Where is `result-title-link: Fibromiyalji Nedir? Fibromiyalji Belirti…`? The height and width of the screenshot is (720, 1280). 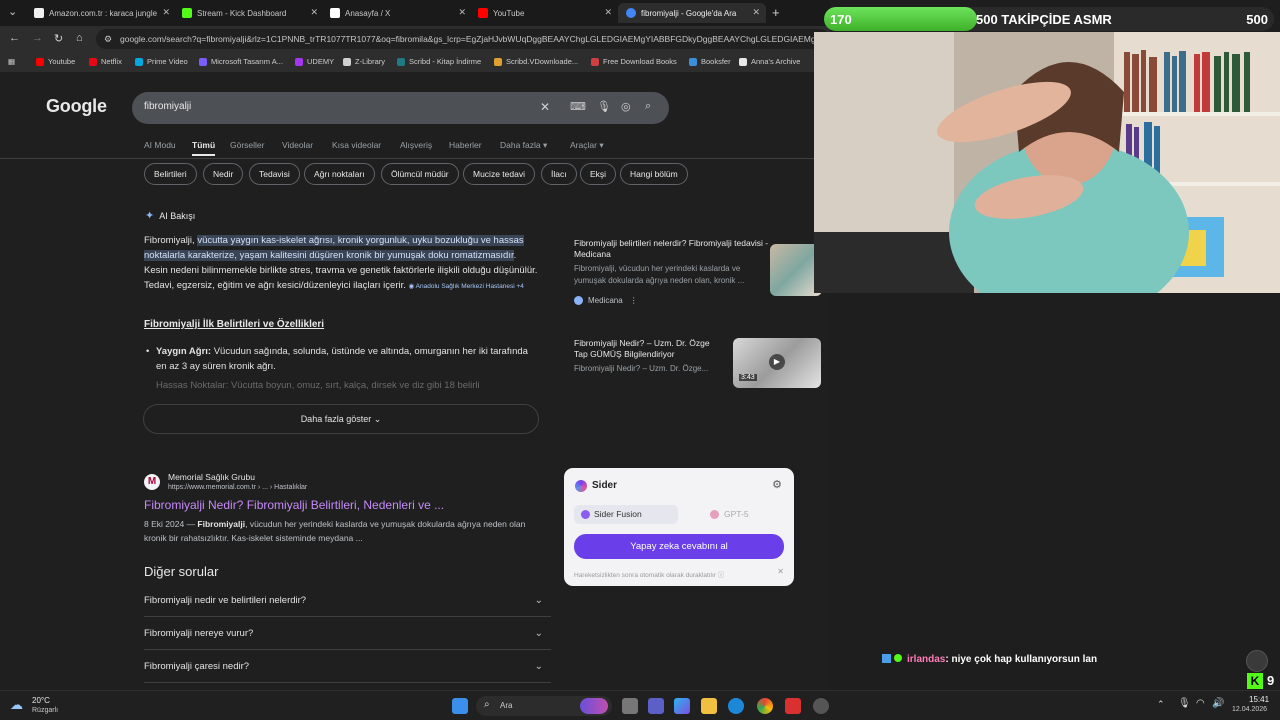 result-title-link: Fibromiyalji Nedir? Fibromiyalji Belirti… is located at coordinates (294, 505).